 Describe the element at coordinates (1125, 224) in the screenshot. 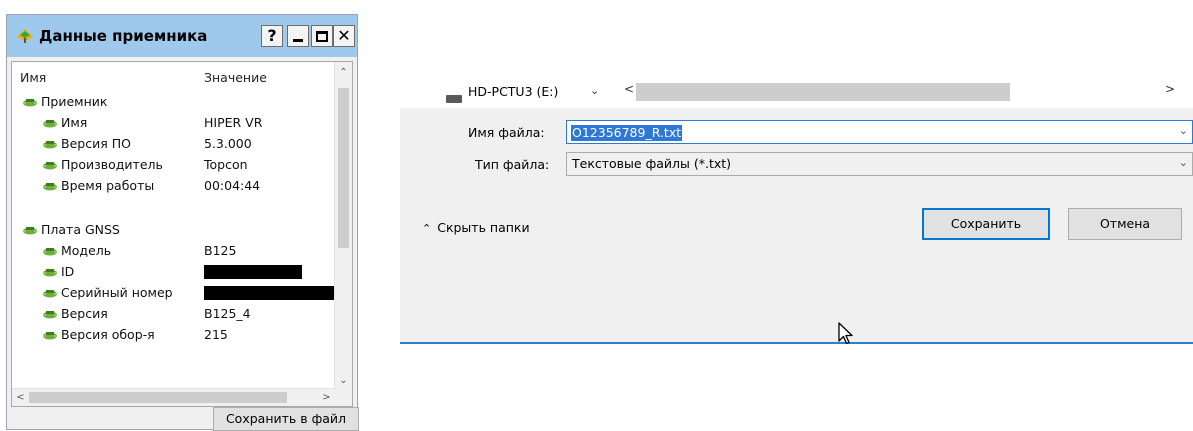

I see `cancel-button: Отмена` at that location.